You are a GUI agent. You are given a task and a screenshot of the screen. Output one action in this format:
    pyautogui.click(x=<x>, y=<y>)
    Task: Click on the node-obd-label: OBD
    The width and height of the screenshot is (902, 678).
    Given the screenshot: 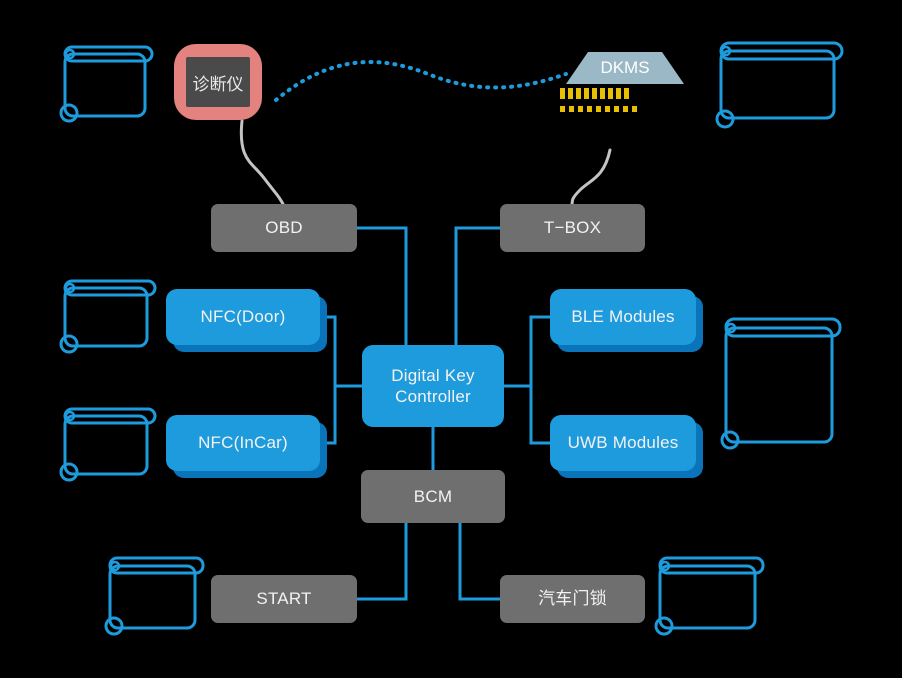 What is the action you would take?
    pyautogui.click(x=284, y=228)
    